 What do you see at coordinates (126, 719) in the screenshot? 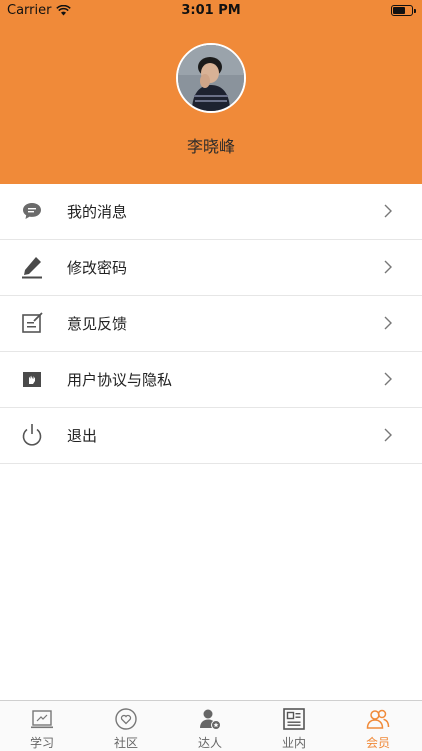
I see `community-icon` at bounding box center [126, 719].